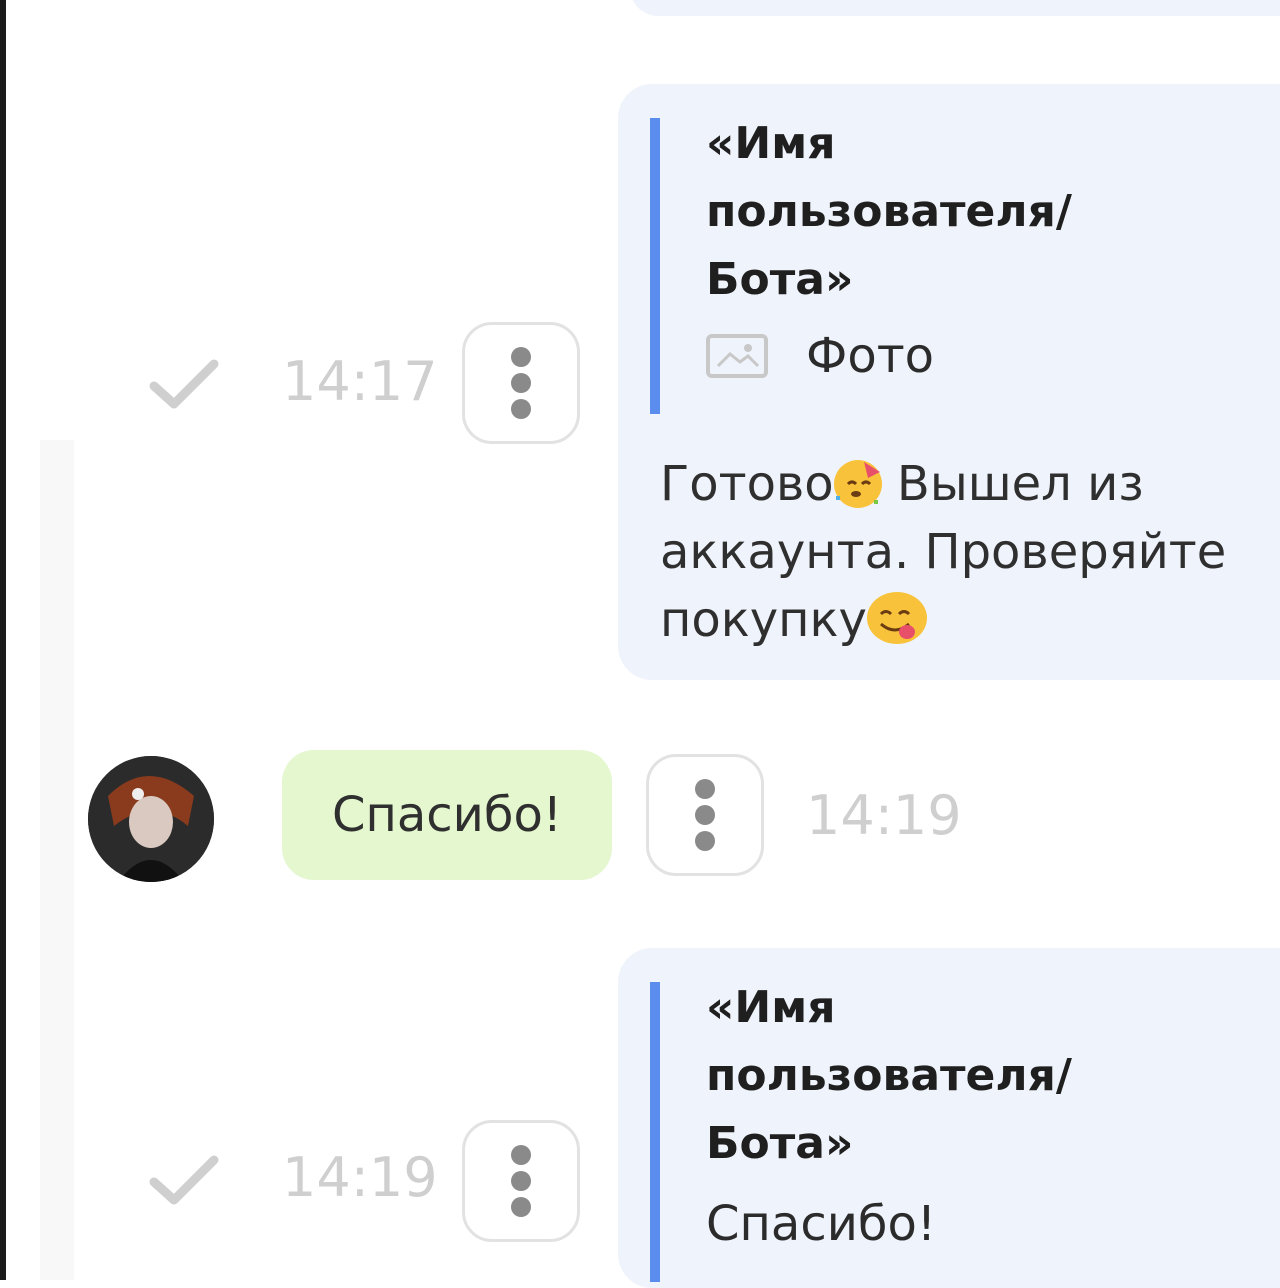  Describe the element at coordinates (821, 1224) in the screenshot. I see `quote-text: Спасибо!` at that location.